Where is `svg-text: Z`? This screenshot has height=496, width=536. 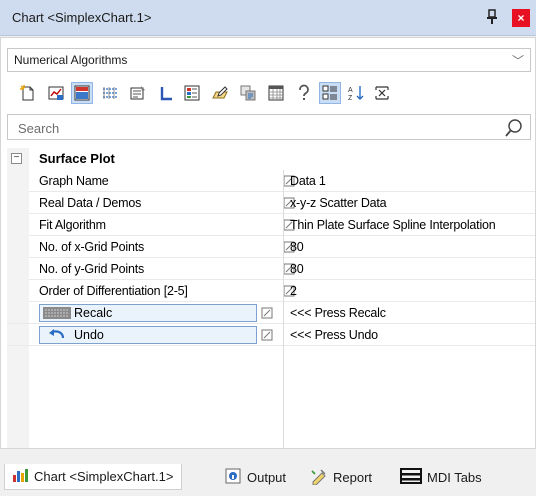 svg-text: Z is located at coordinates (350, 98).